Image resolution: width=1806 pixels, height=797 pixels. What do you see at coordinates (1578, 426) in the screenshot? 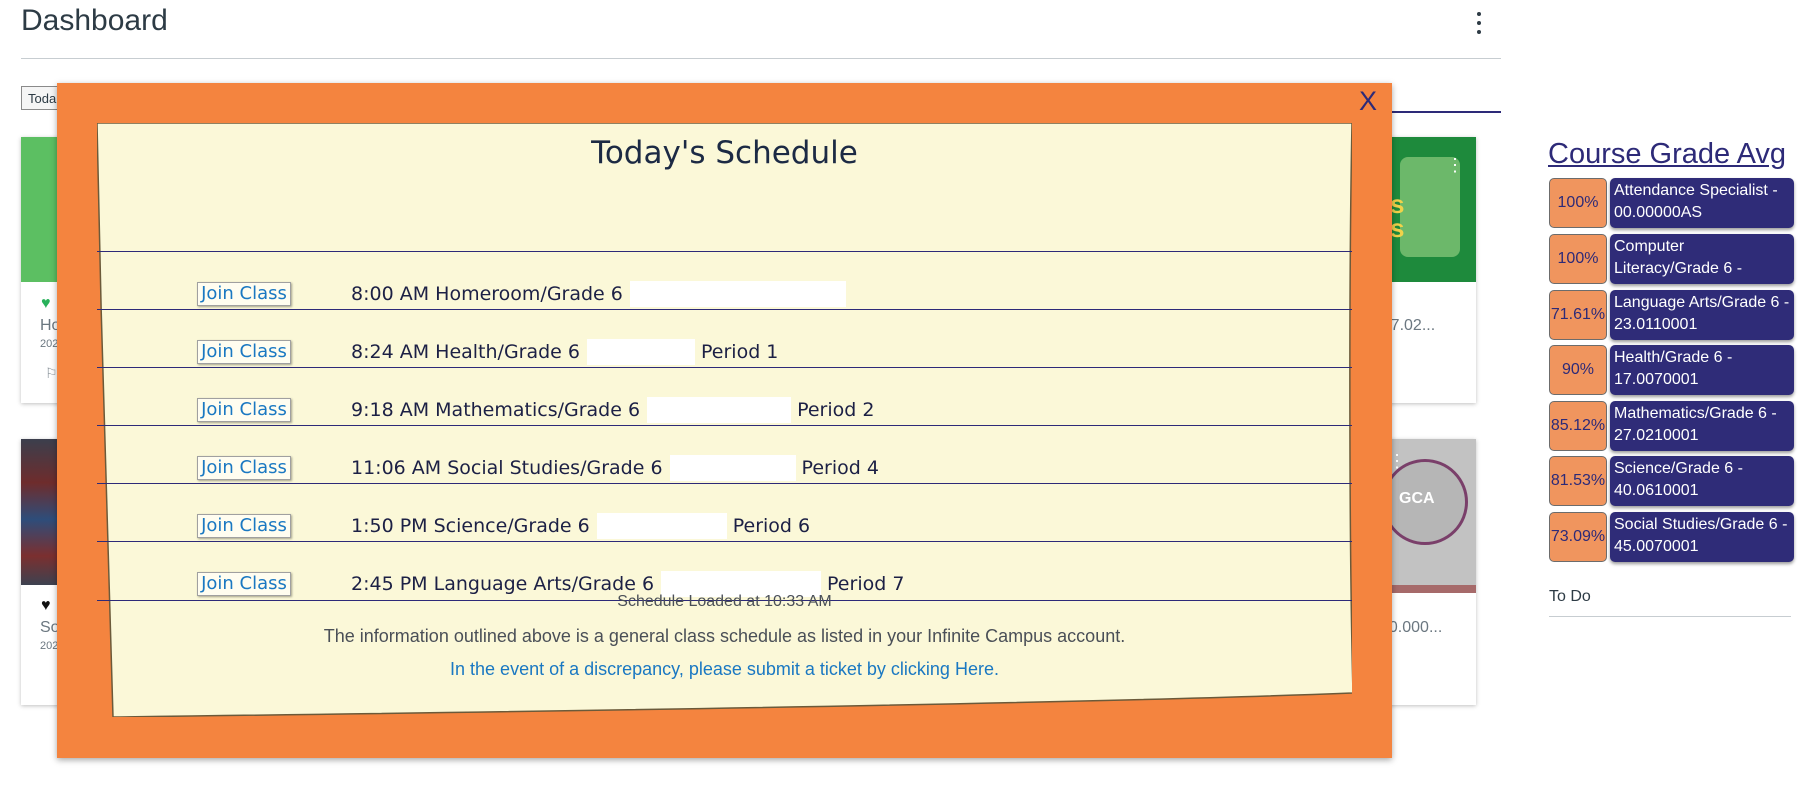
I see `grade-percent: 85.12%` at bounding box center [1578, 426].